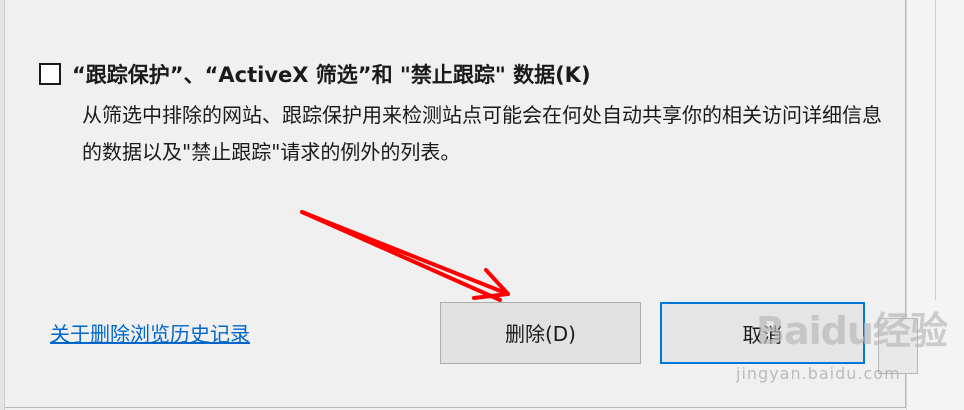  I want to click on watermark-logo: Baidu经验, so click(852, 331).